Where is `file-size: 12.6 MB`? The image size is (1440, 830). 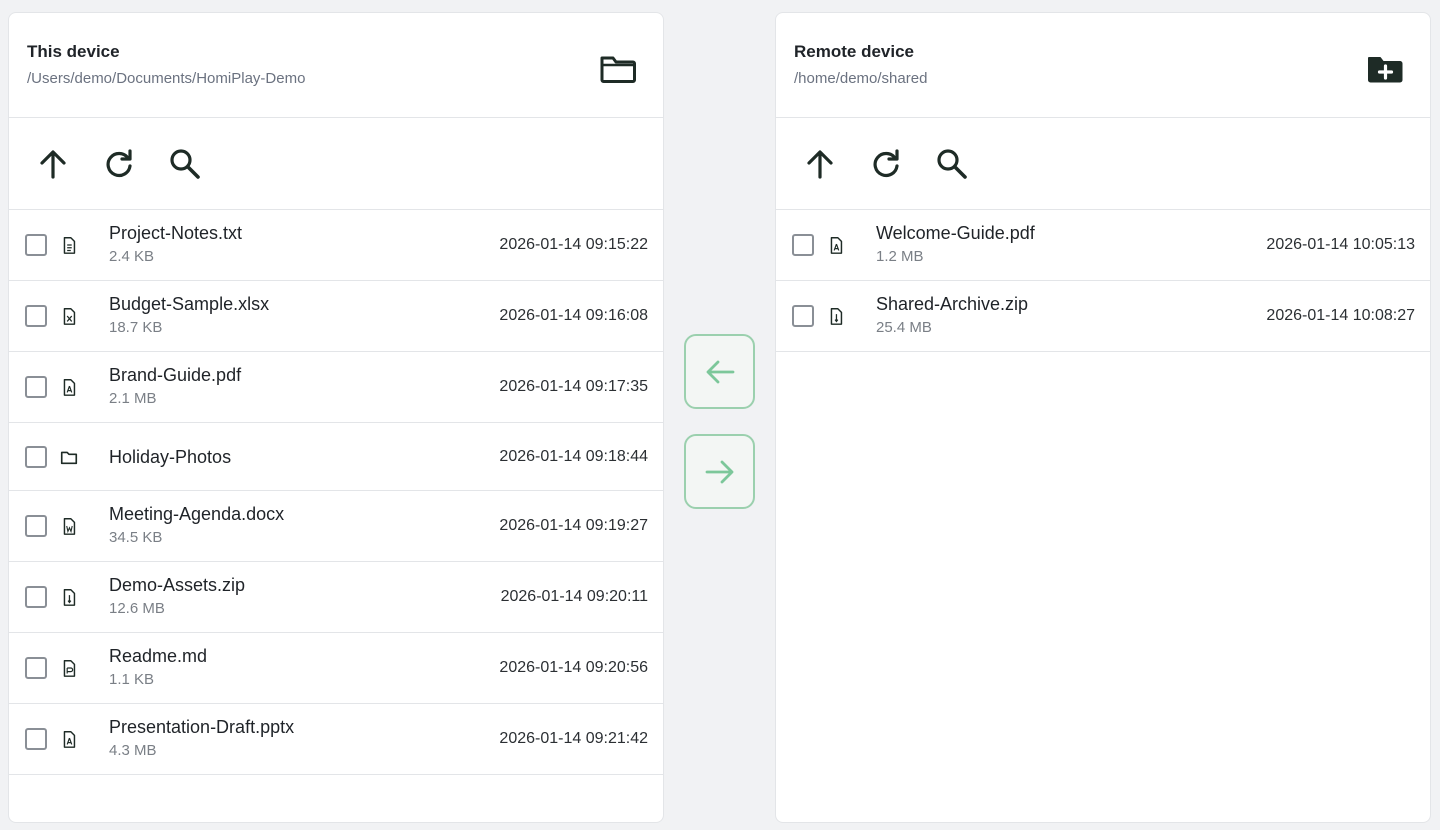
file-size: 12.6 MB is located at coordinates (137, 608).